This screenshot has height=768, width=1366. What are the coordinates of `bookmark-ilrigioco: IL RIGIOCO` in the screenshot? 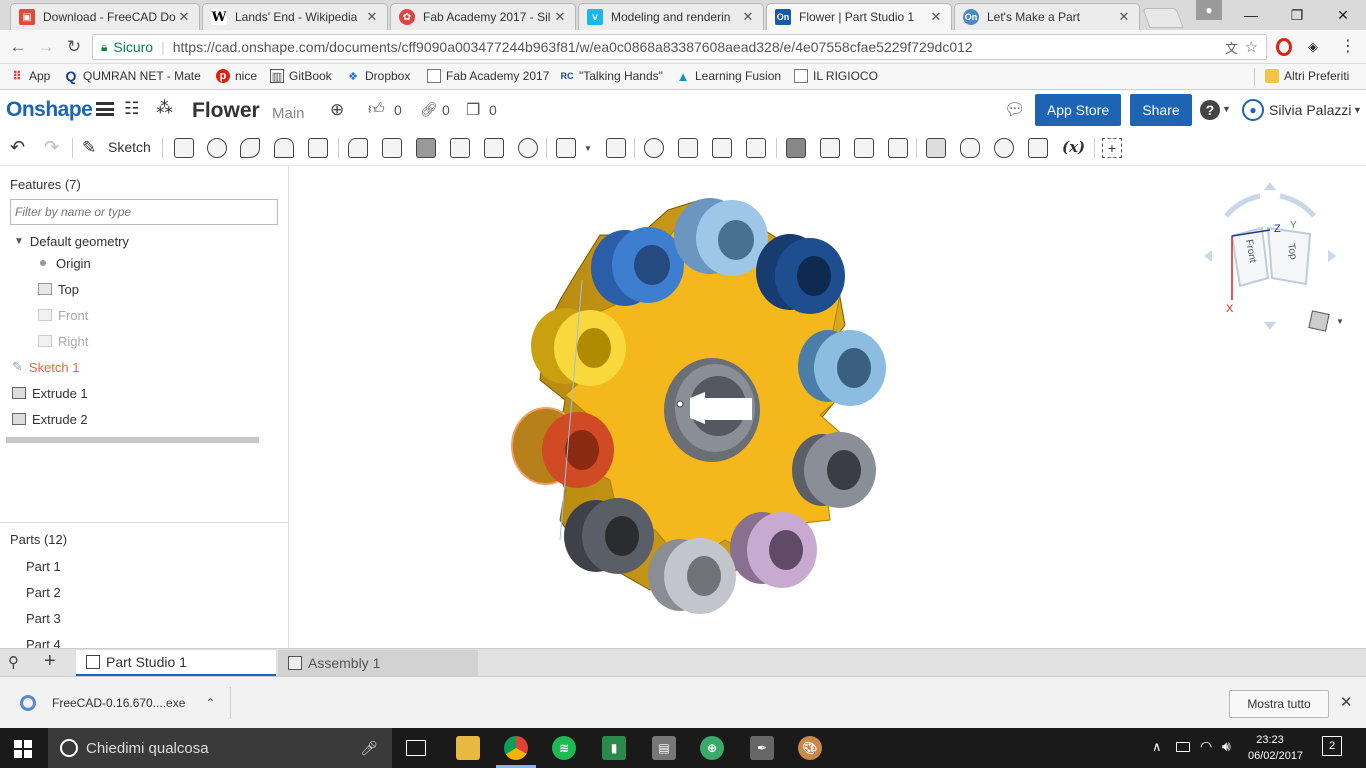 It's located at (836, 76).